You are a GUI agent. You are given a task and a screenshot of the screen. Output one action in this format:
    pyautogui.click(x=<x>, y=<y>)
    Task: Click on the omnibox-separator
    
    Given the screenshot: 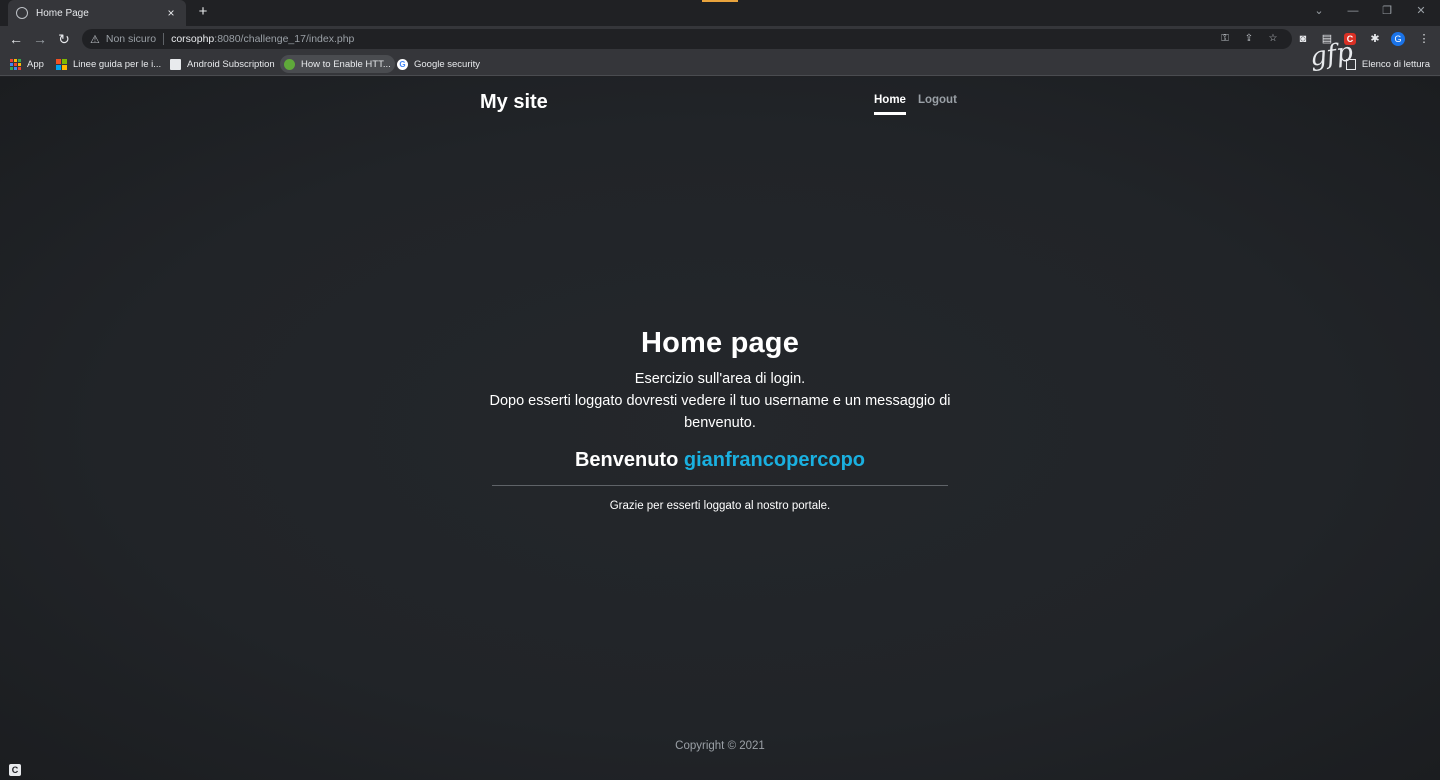 What is the action you would take?
    pyautogui.click(x=164, y=39)
    